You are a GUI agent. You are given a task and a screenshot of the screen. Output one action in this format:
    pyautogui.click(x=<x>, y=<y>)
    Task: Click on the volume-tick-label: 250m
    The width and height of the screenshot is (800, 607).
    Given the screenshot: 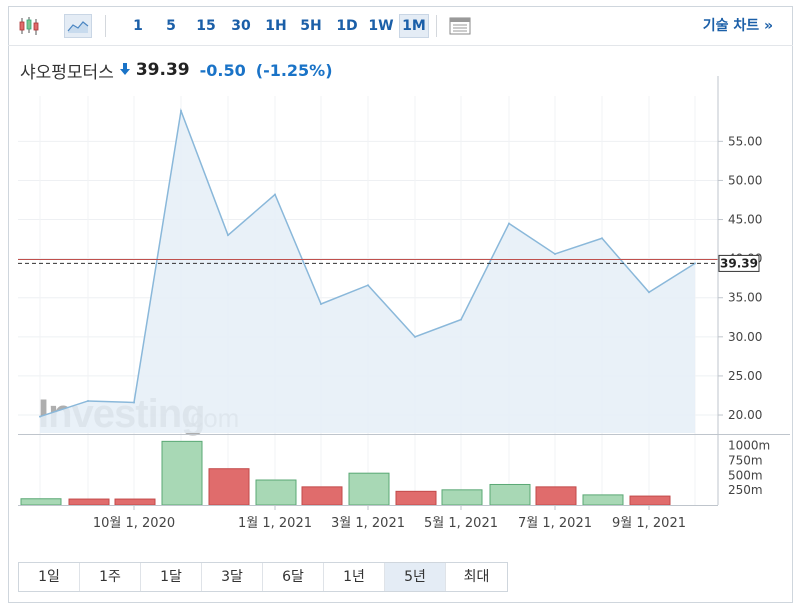 What is the action you would take?
    pyautogui.click(x=745, y=490)
    